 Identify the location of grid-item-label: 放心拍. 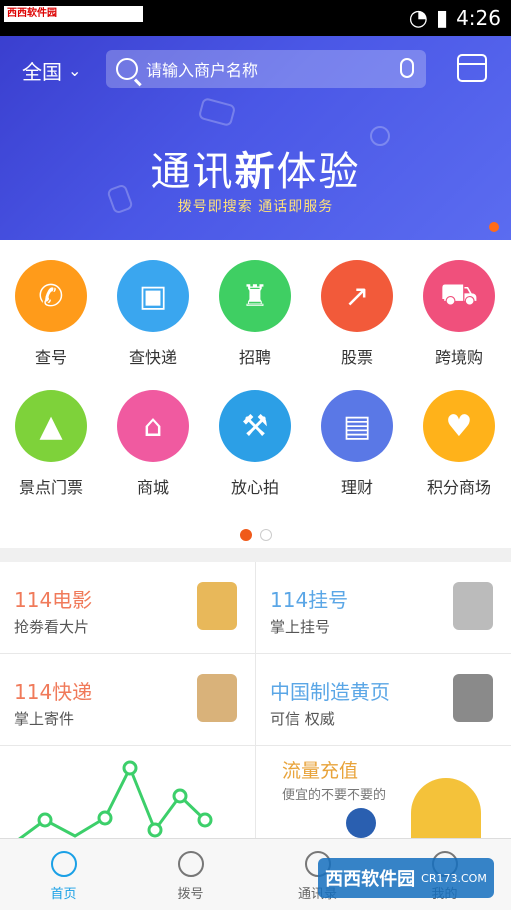
(254, 487).